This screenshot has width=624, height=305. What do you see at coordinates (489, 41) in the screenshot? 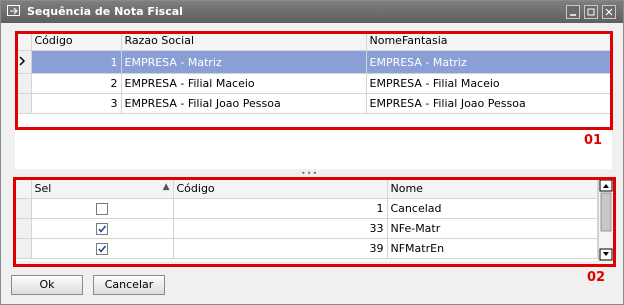
I see `column-header-nome-fantasia: NomeFantasia` at bounding box center [489, 41].